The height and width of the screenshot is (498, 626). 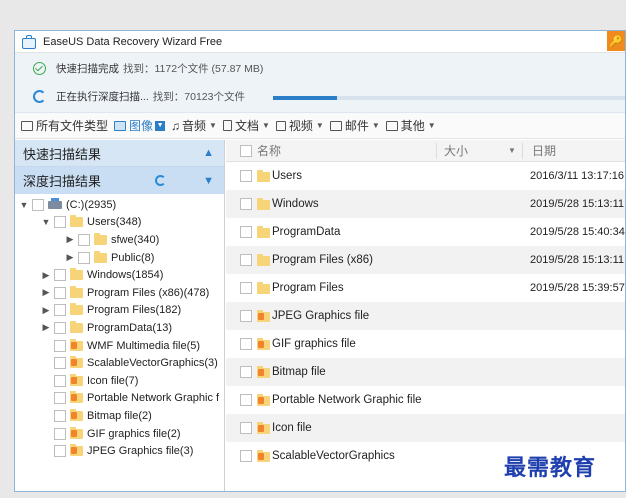 I want to click on filter-label: 音频, so click(x=194, y=126).